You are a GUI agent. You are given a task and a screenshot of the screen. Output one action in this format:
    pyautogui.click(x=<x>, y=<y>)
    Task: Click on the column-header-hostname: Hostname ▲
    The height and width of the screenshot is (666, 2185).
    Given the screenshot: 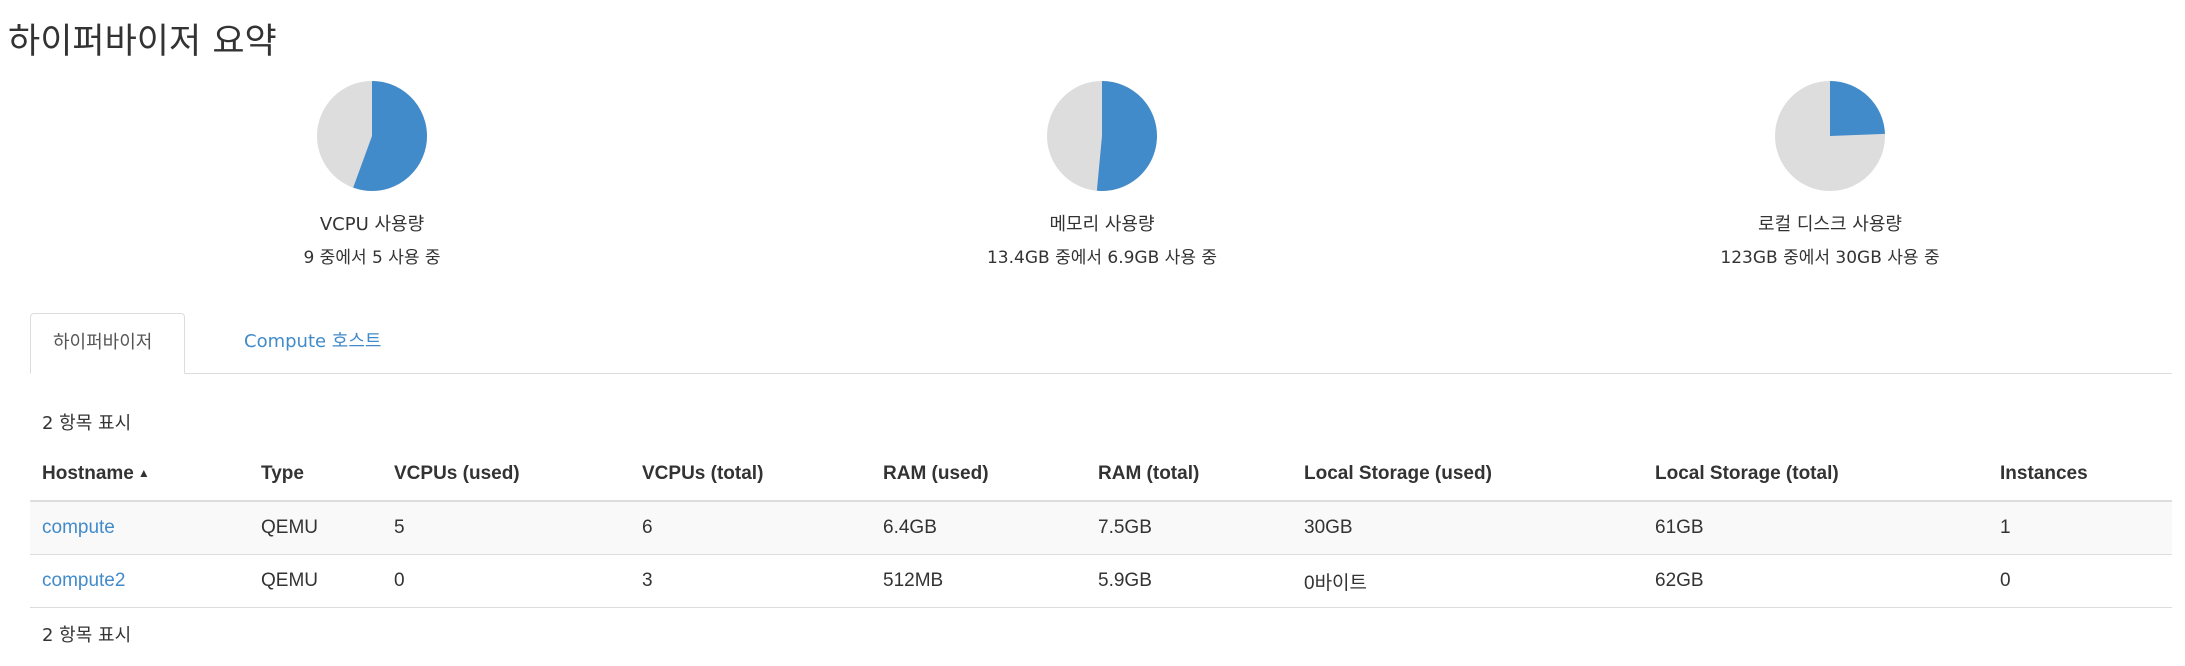 What is the action you would take?
    pyautogui.click(x=139, y=474)
    